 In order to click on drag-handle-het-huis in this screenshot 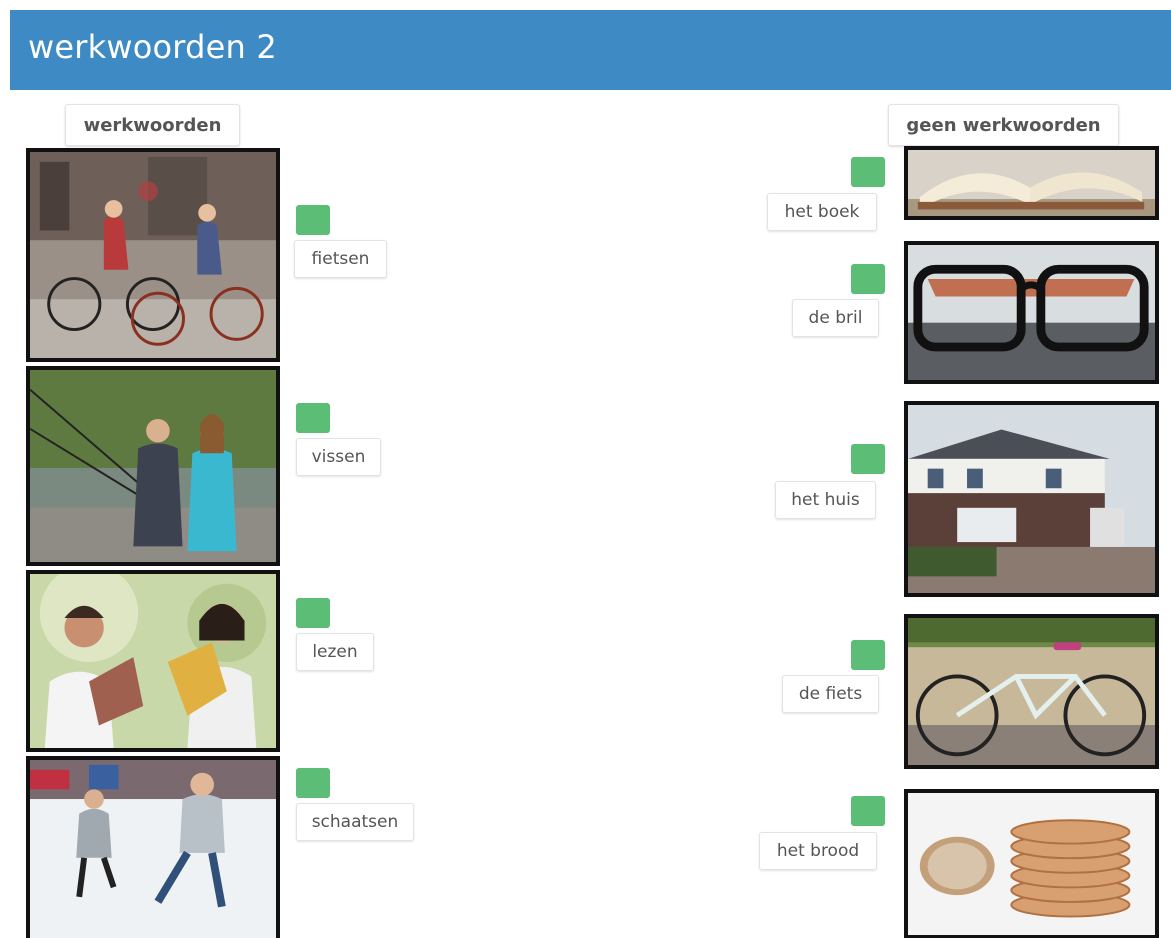, I will do `click(868, 459)`.